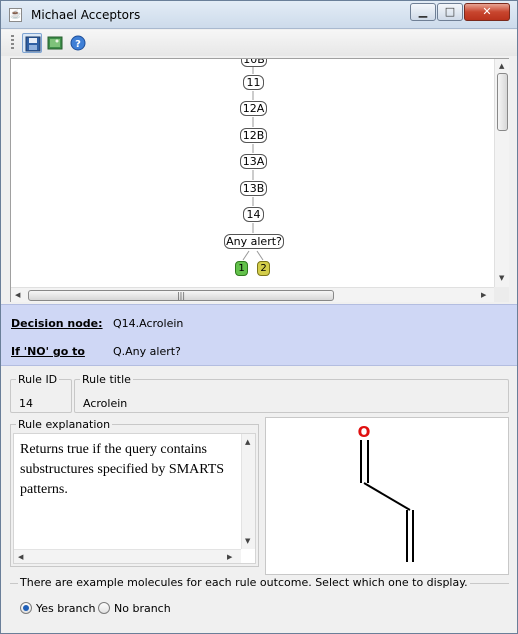  I want to click on maximize-button: □, so click(450, 12).